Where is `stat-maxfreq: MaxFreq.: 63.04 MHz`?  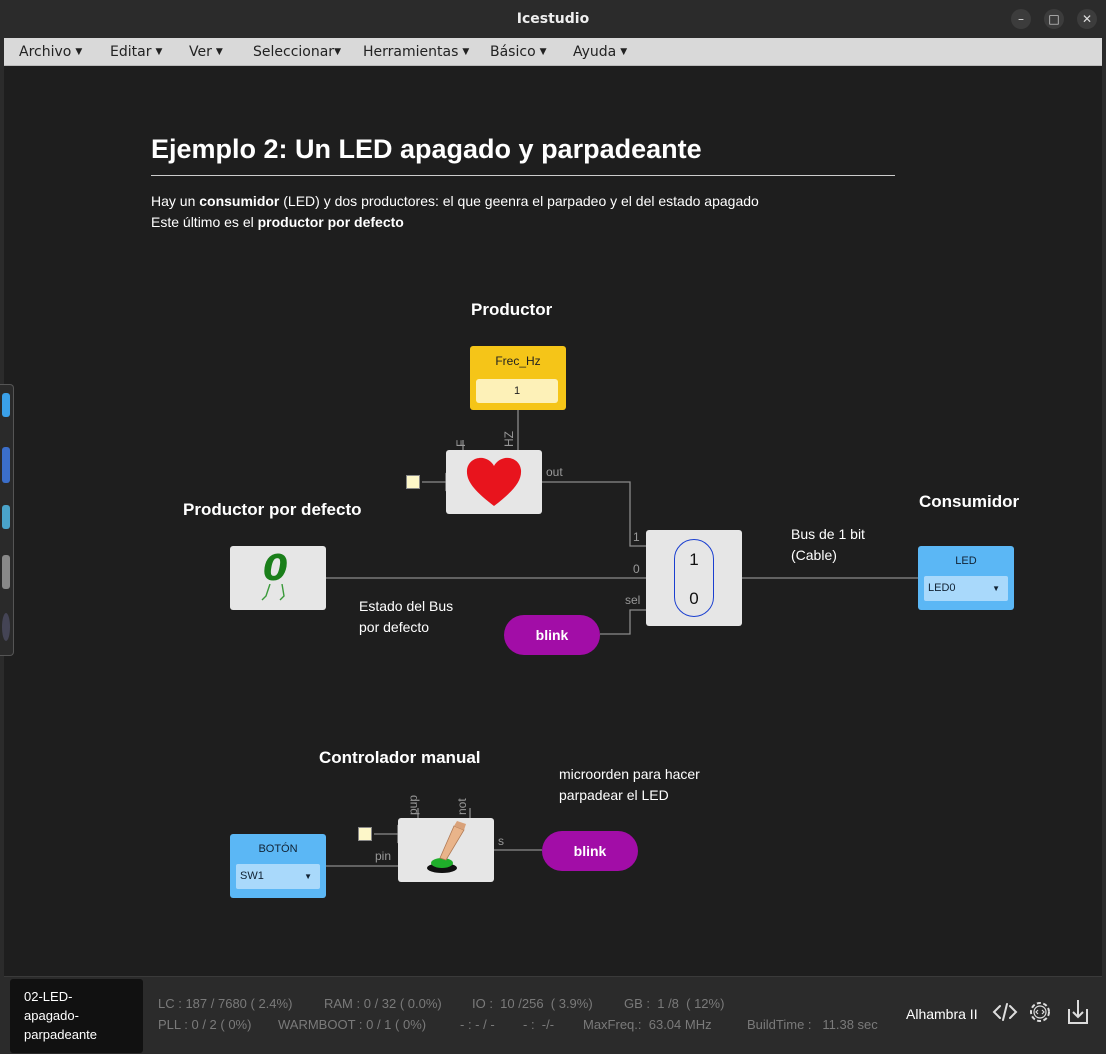 stat-maxfreq: MaxFreq.: 63.04 MHz is located at coordinates (647, 1024).